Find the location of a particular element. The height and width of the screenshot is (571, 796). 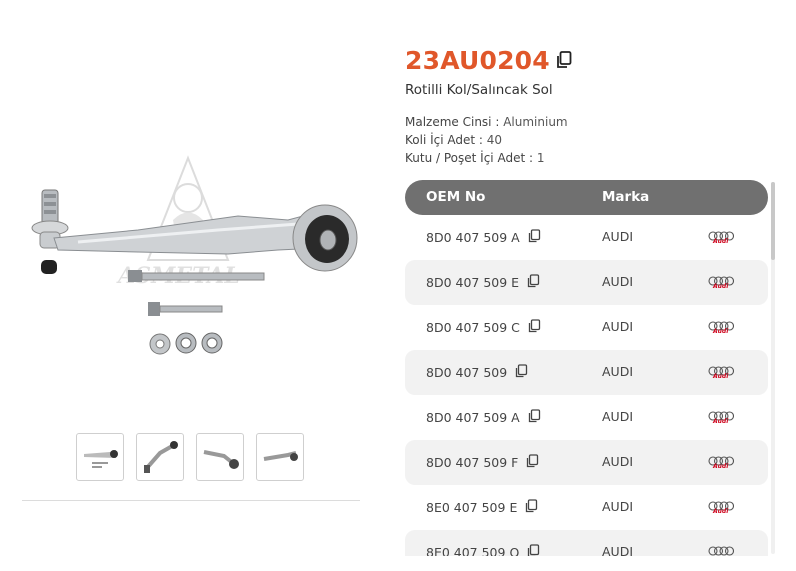

thumbnail-1-image is located at coordinates (101, 459).